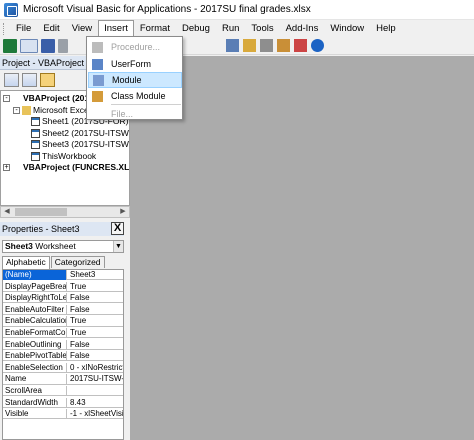 Image resolution: width=474 pixels, height=440 pixels. What do you see at coordinates (116, 28) in the screenshot?
I see `menu-insert: Insert` at bounding box center [116, 28].